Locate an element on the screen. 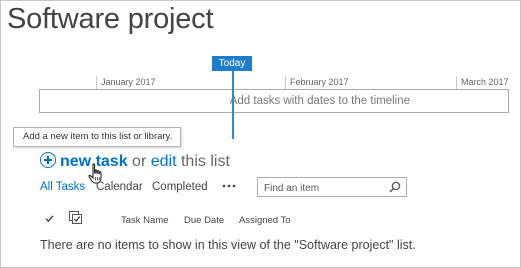 The image size is (521, 268). search-icon is located at coordinates (395, 187).